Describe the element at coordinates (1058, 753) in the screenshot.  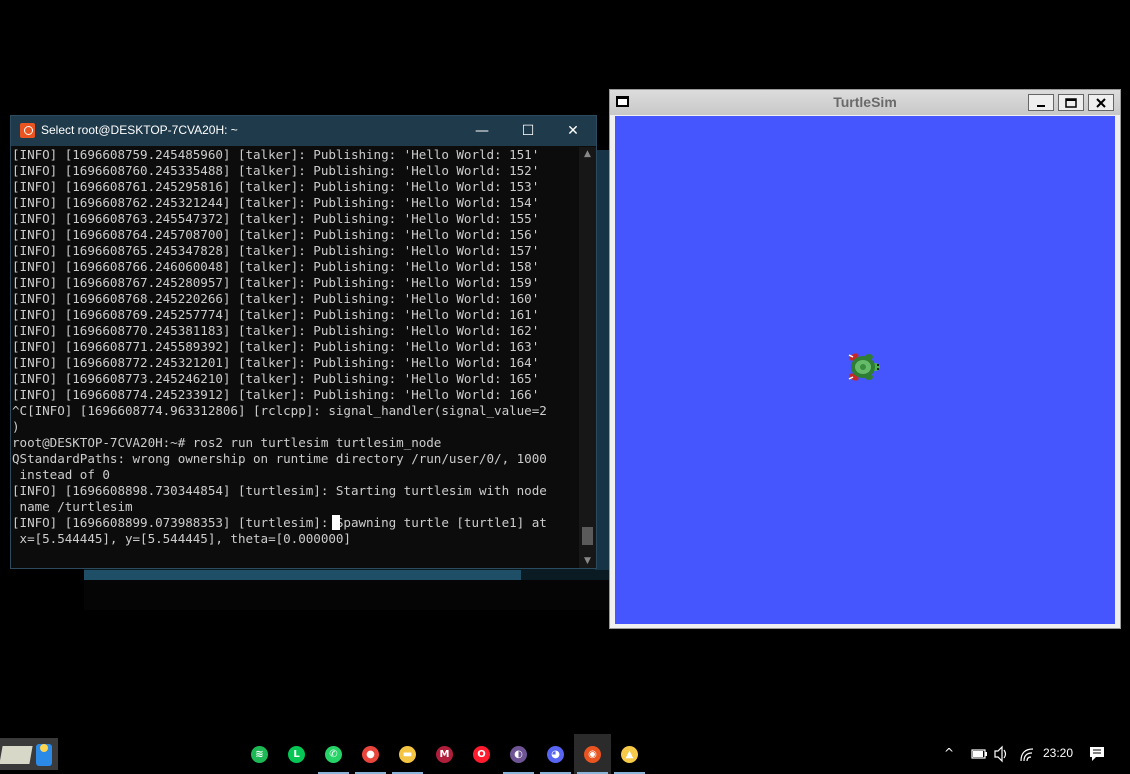
I see `clock: 23:20` at that location.